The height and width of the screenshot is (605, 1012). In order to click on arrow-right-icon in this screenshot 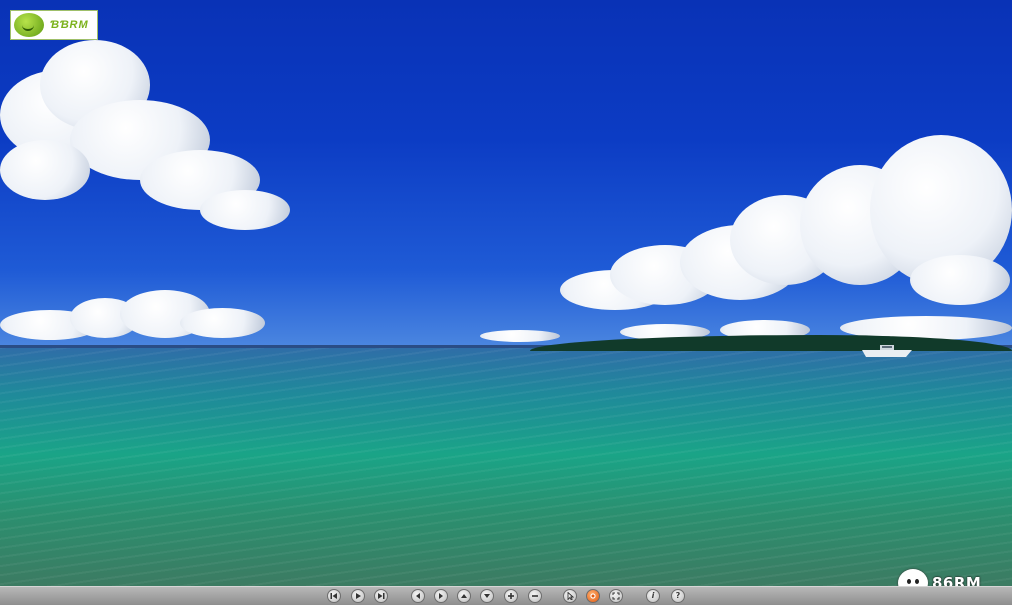, I will do `click(441, 596)`.